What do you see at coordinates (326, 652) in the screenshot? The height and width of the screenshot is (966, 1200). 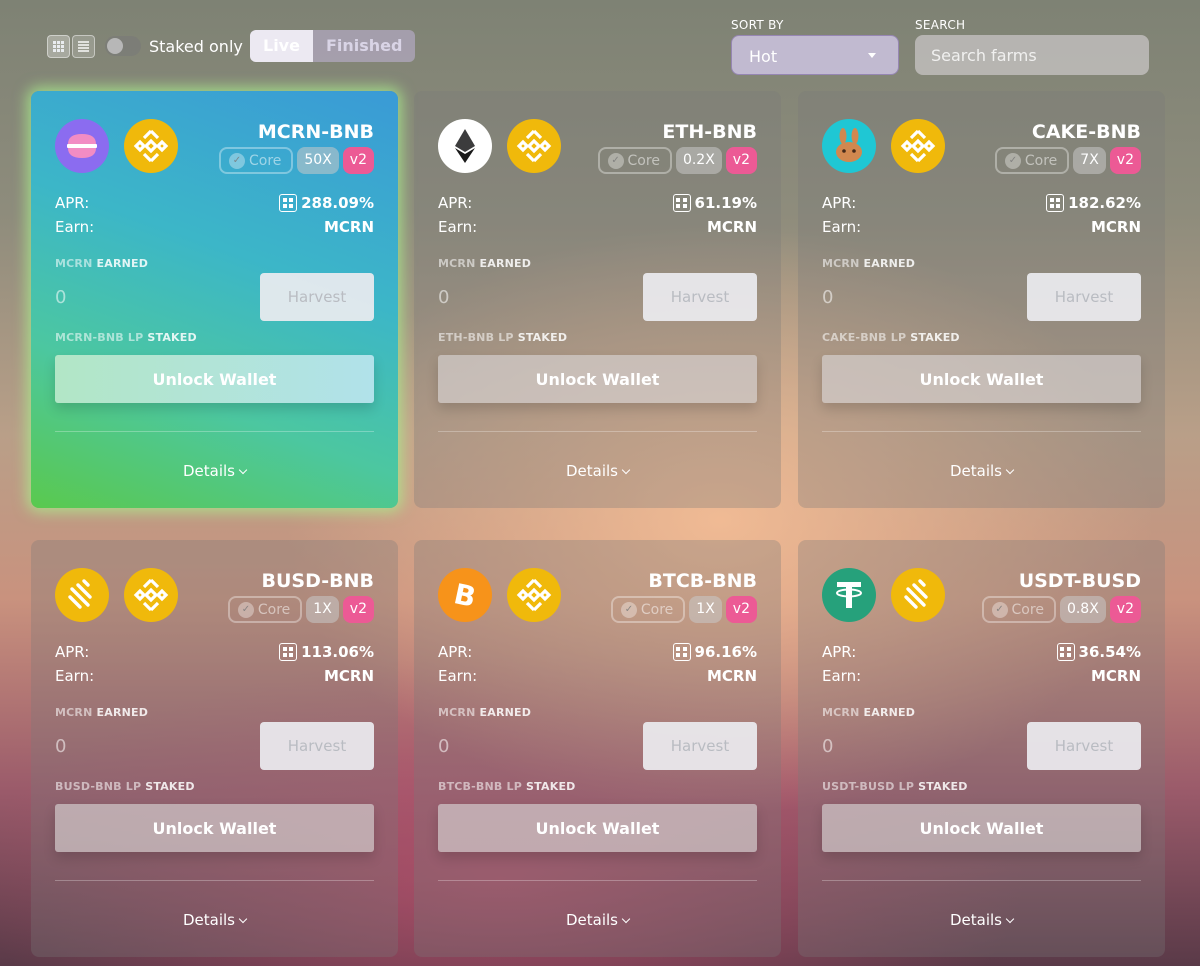 I see `apr-value: 113.06%` at bounding box center [326, 652].